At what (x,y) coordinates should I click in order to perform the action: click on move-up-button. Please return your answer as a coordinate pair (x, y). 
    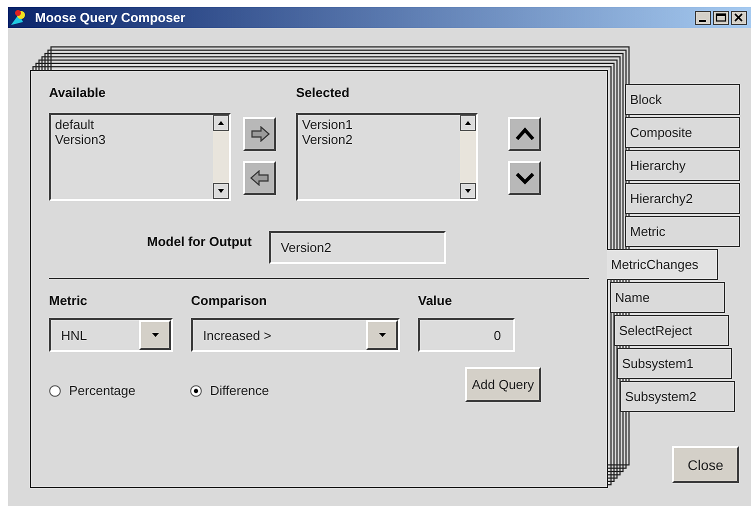
    Looking at the image, I should click on (524, 134).